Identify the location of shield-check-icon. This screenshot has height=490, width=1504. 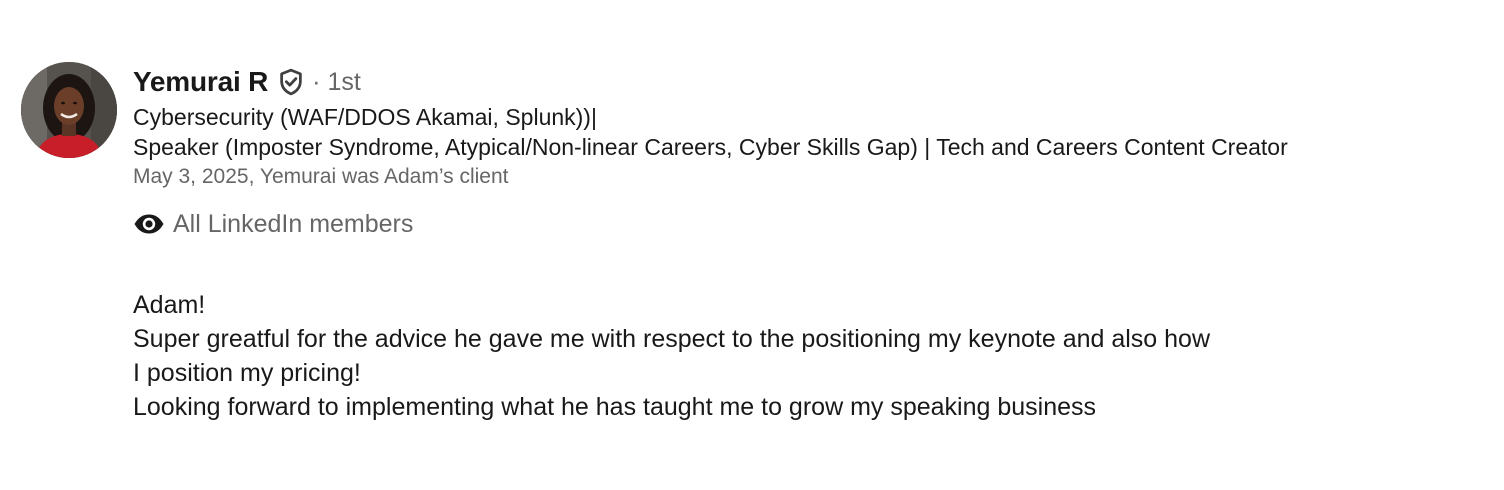
(291, 82).